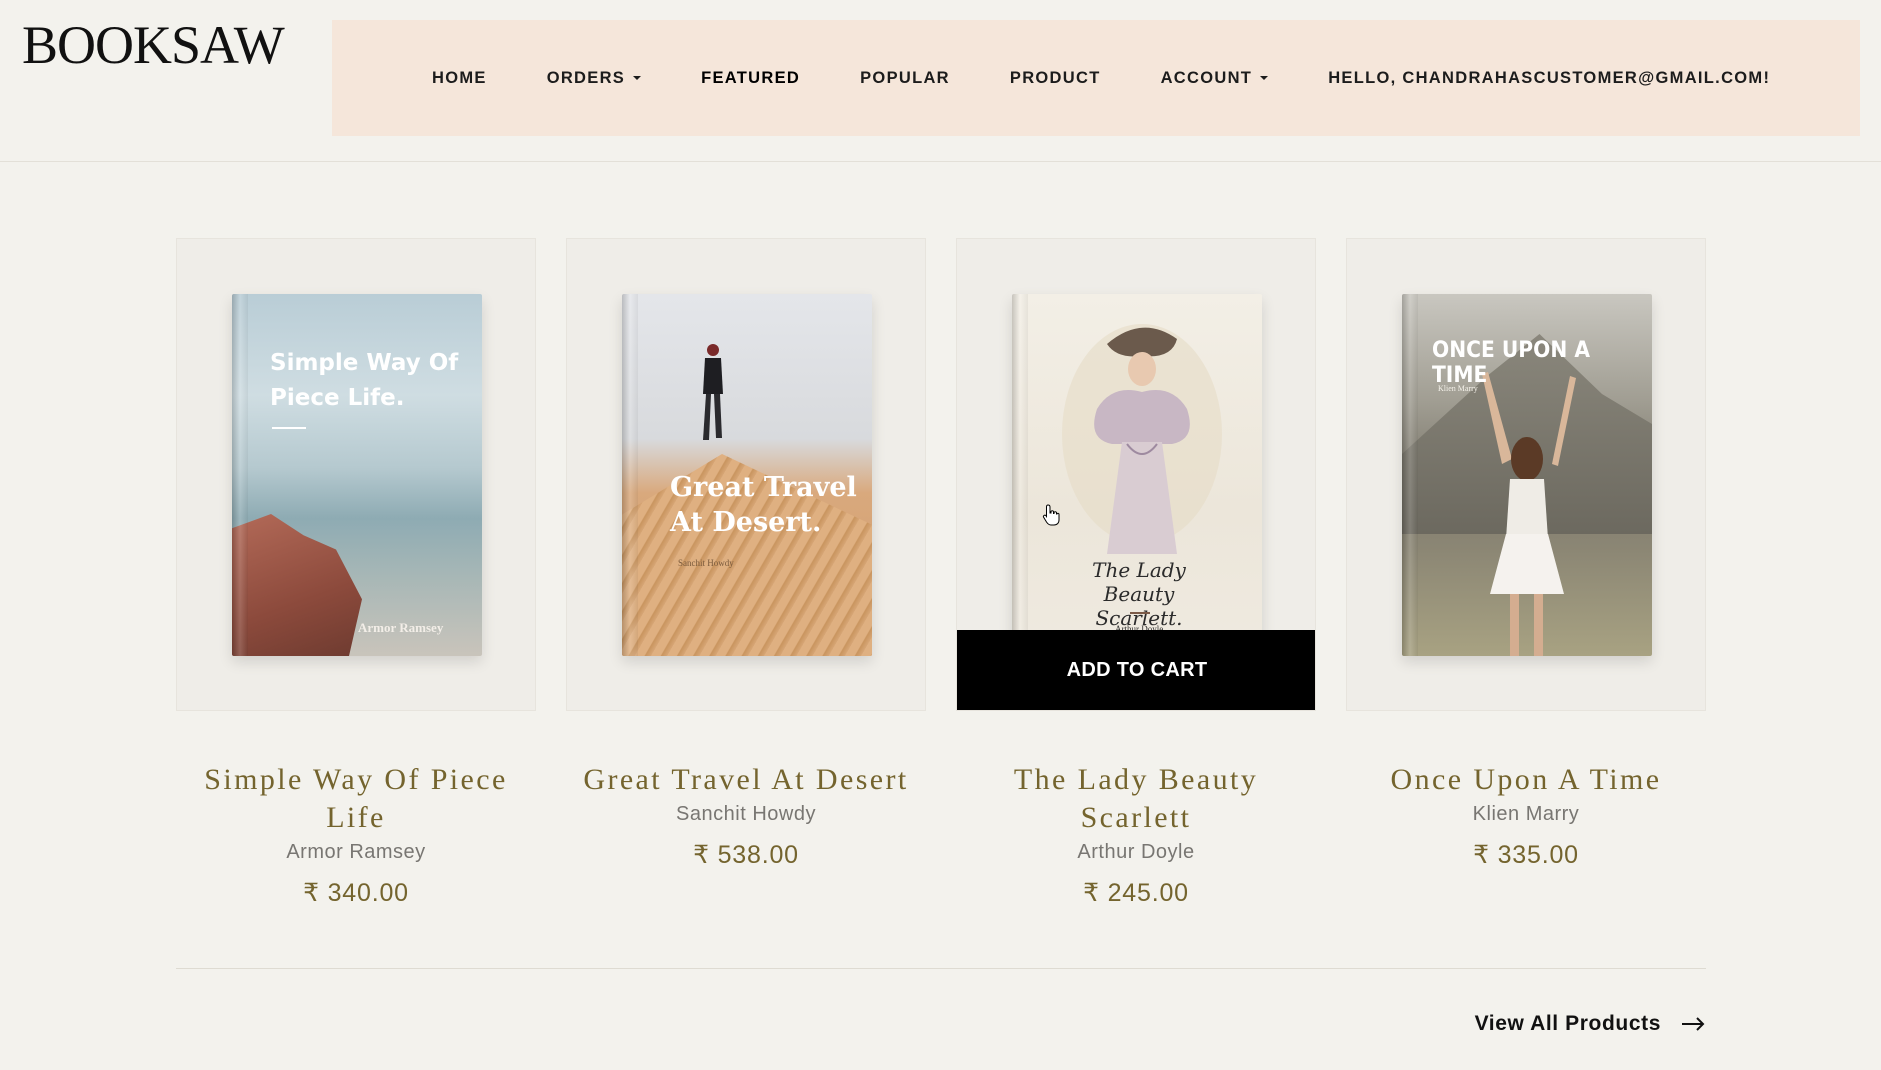 The height and width of the screenshot is (1070, 1881). I want to click on cover-title-line: The Lady Beauty, so click(1139, 582).